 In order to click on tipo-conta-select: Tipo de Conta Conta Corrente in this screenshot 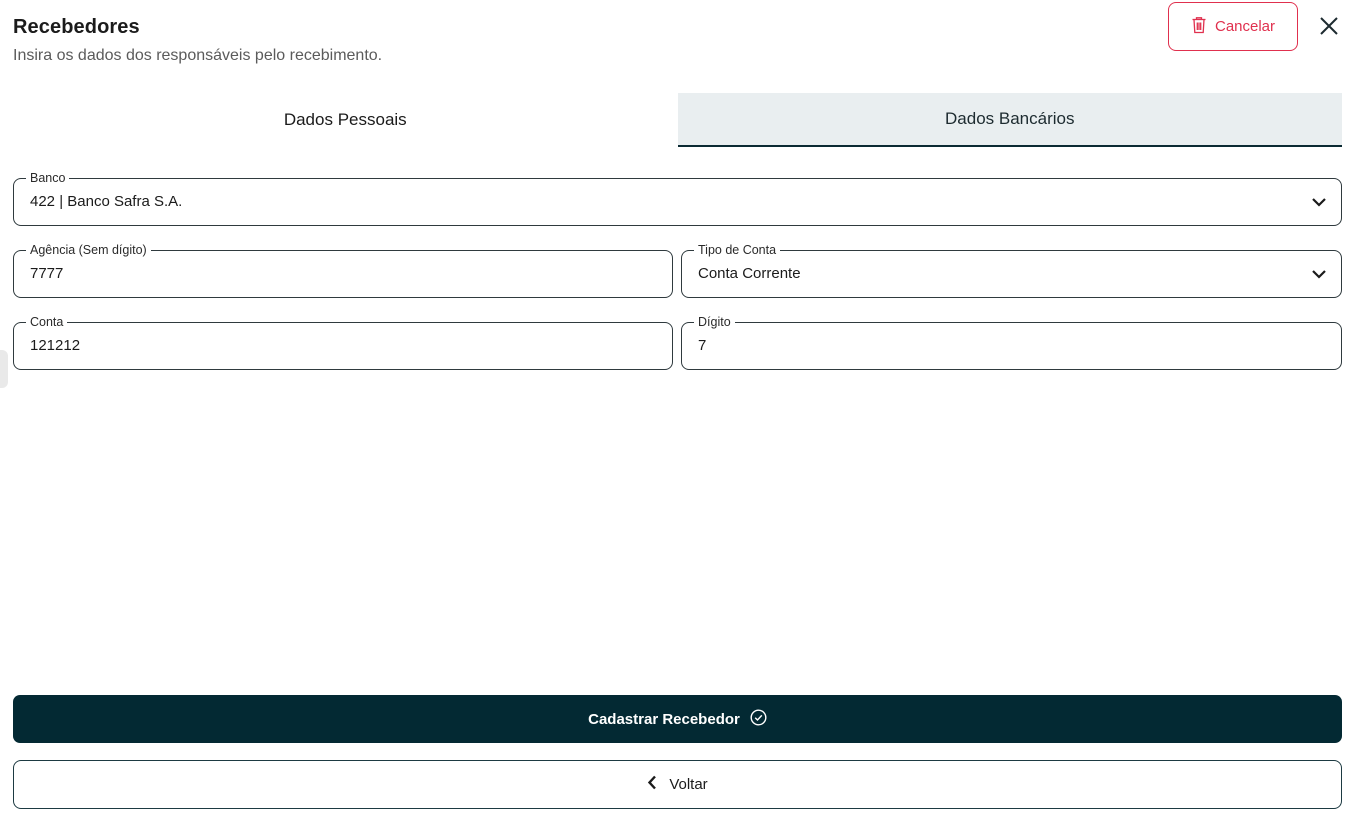, I will do `click(1011, 270)`.